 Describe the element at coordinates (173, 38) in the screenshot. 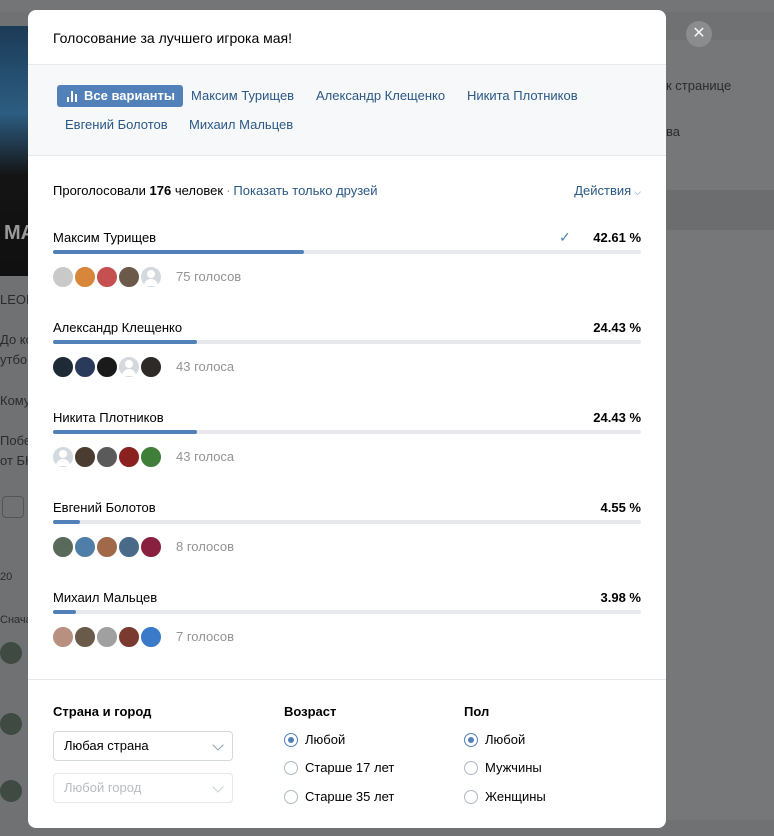

I see `modal-title: Голосование за лучшего игрока мая!` at that location.